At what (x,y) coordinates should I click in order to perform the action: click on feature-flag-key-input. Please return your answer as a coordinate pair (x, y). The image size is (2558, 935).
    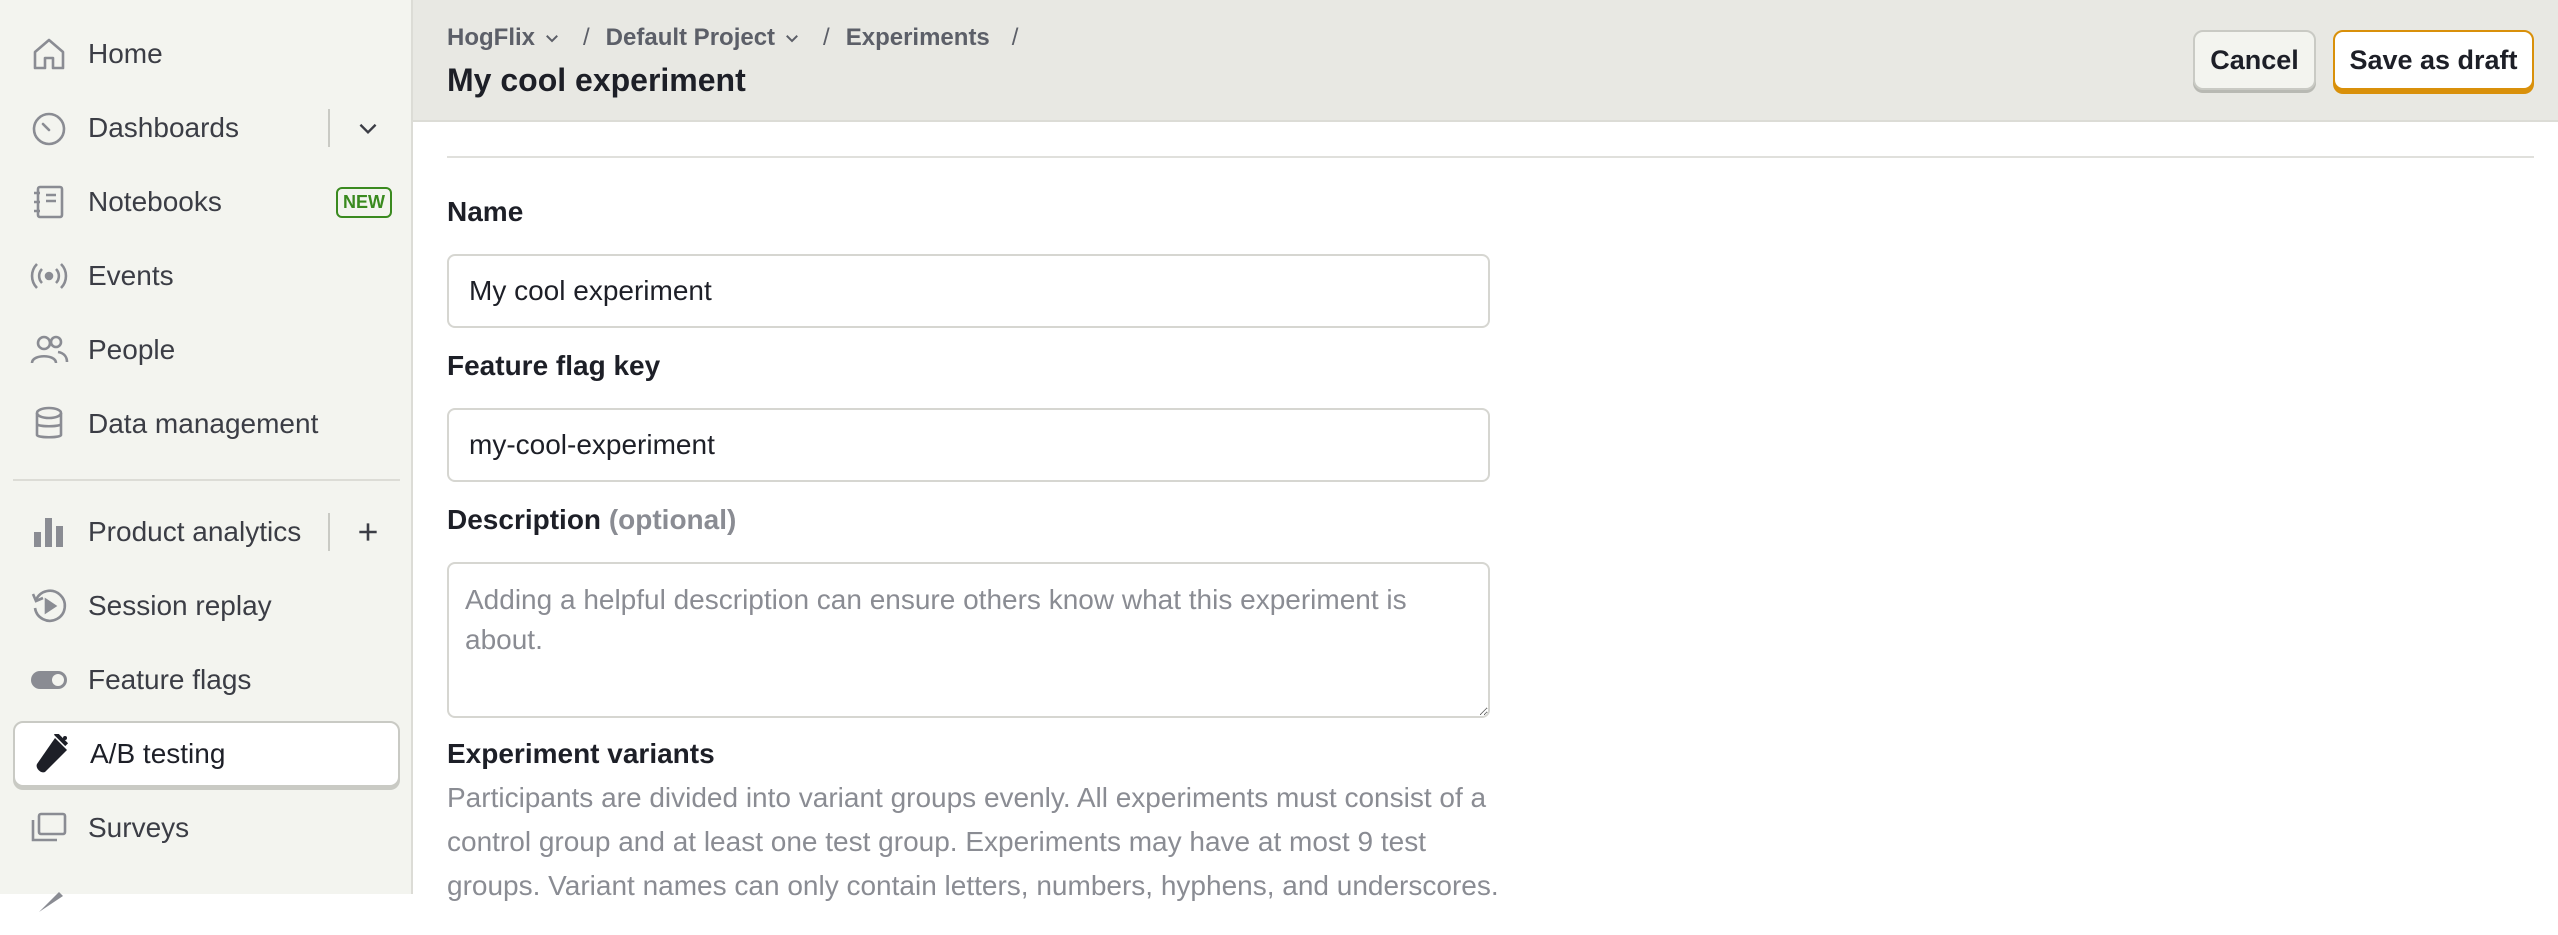
    Looking at the image, I should click on (968, 445).